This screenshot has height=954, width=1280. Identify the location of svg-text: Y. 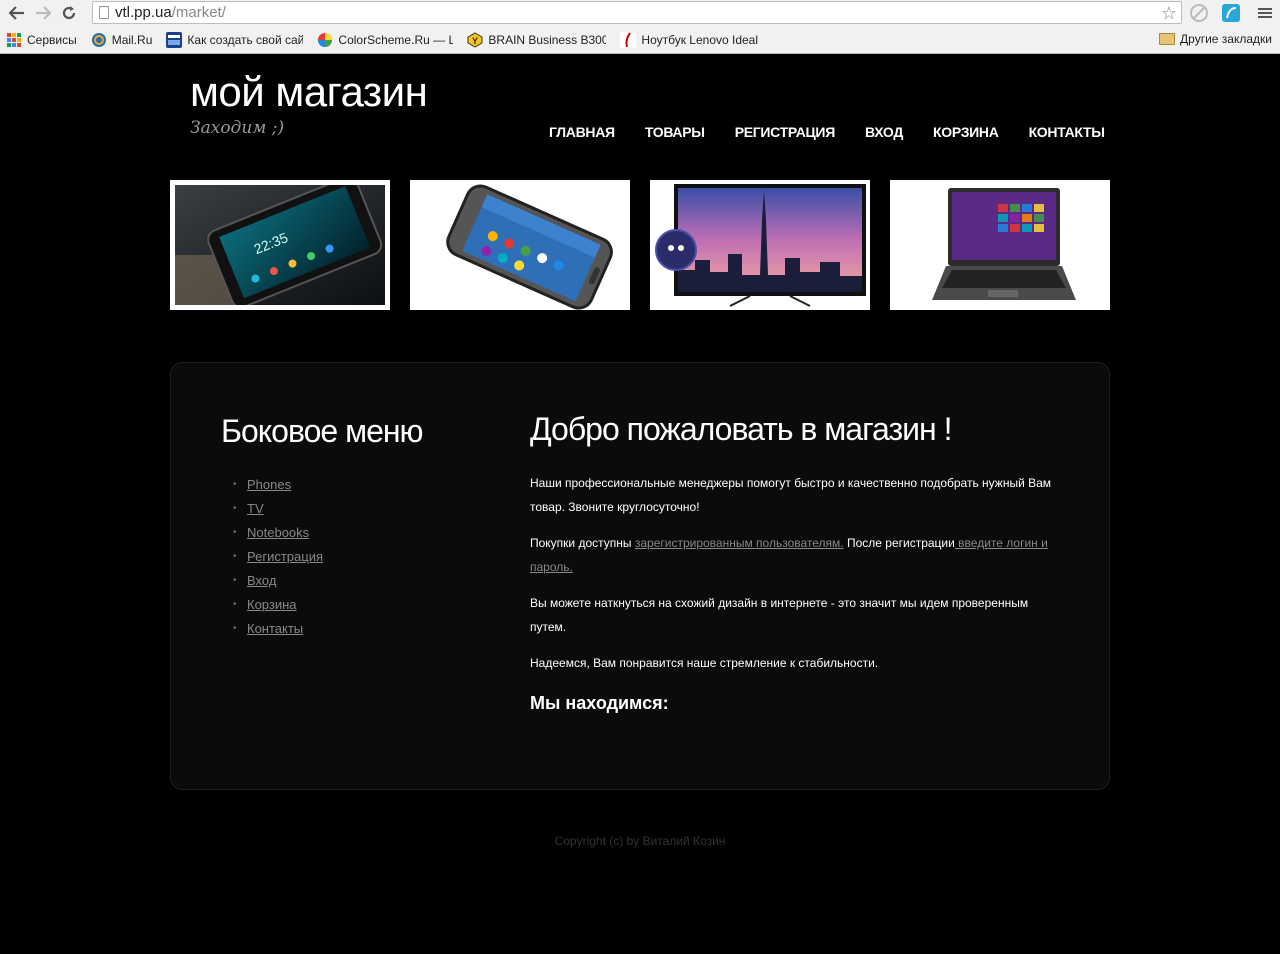
(475, 41).